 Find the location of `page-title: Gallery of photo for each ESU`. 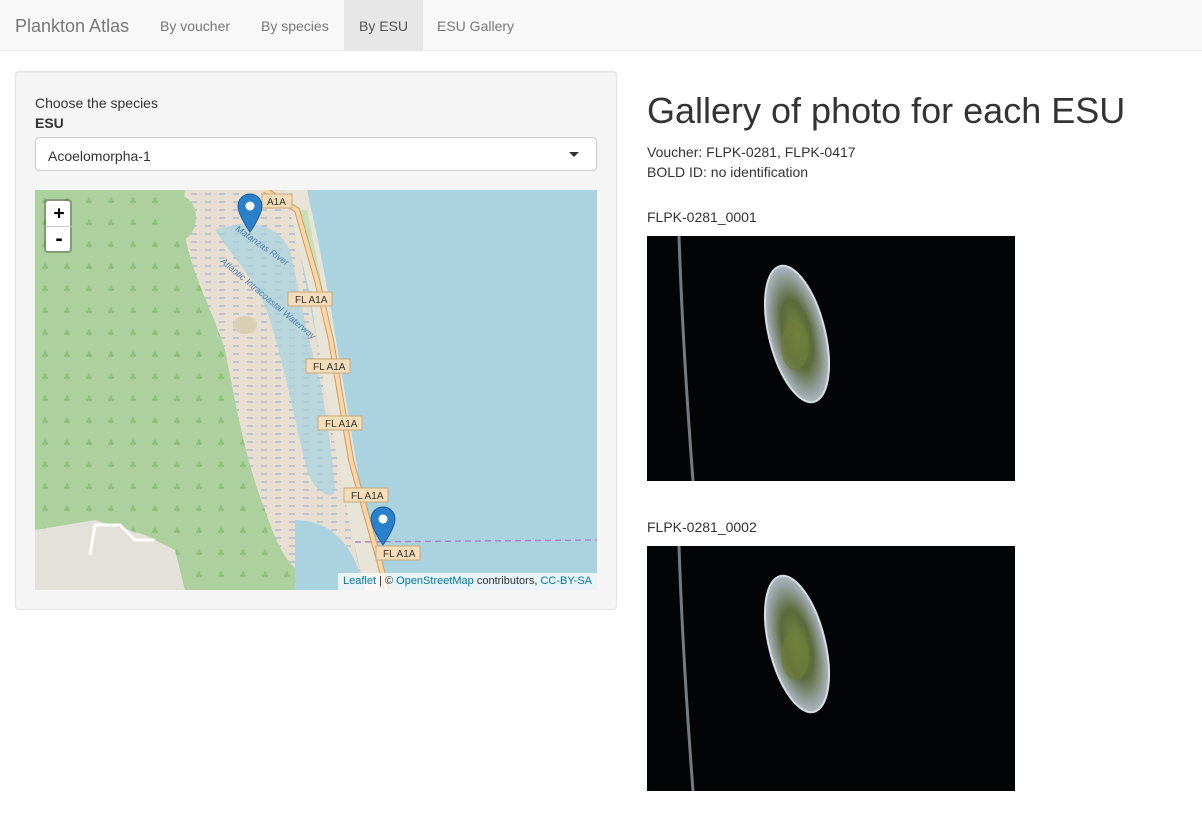

page-title: Gallery of photo for each ESU is located at coordinates (886, 110).